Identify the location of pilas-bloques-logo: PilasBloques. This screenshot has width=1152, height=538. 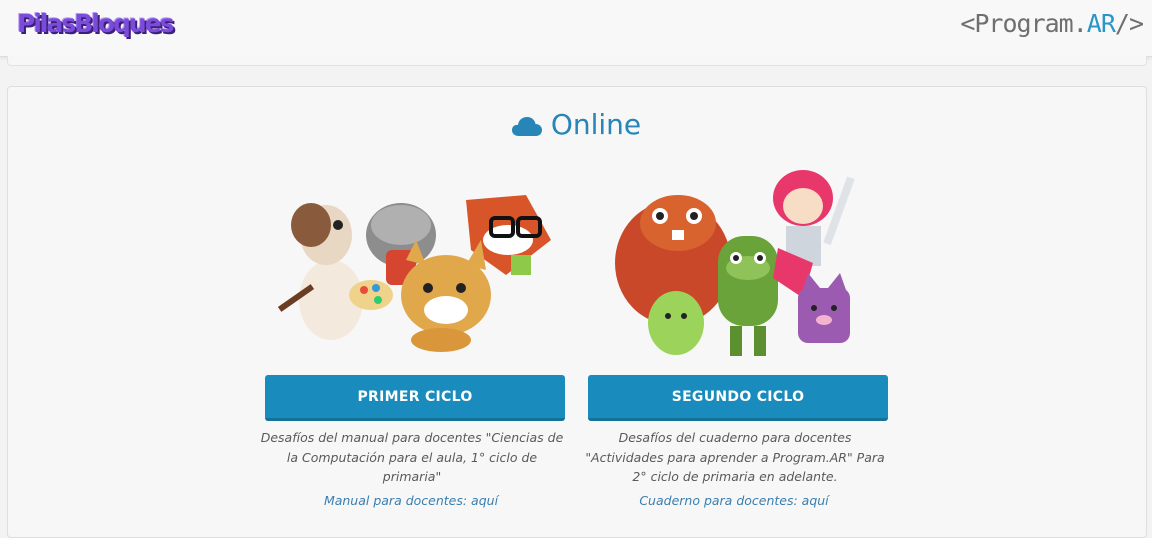
(96, 23).